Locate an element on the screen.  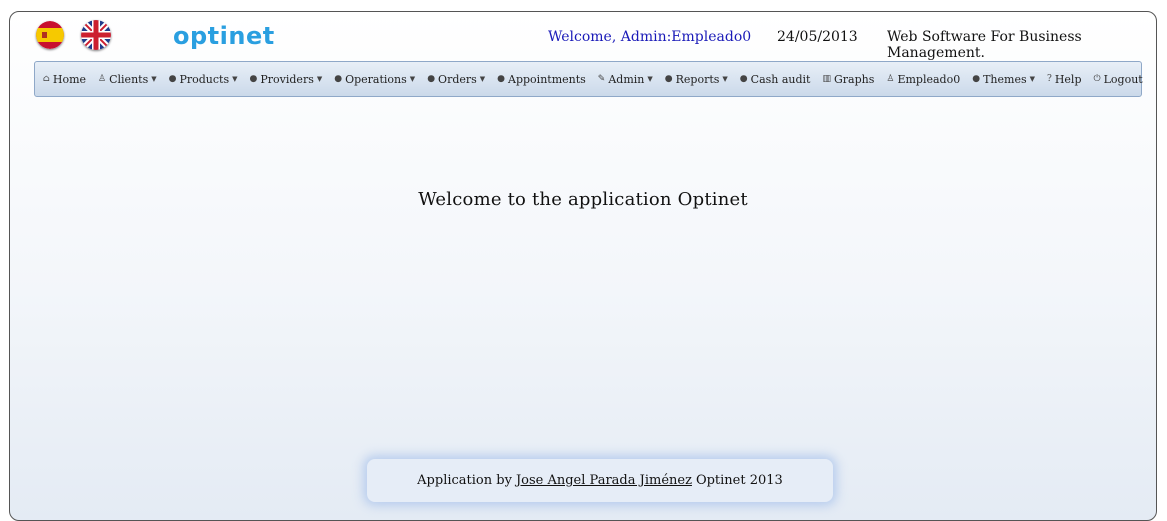
wrench-icon: ✎ is located at coordinates (601, 79).